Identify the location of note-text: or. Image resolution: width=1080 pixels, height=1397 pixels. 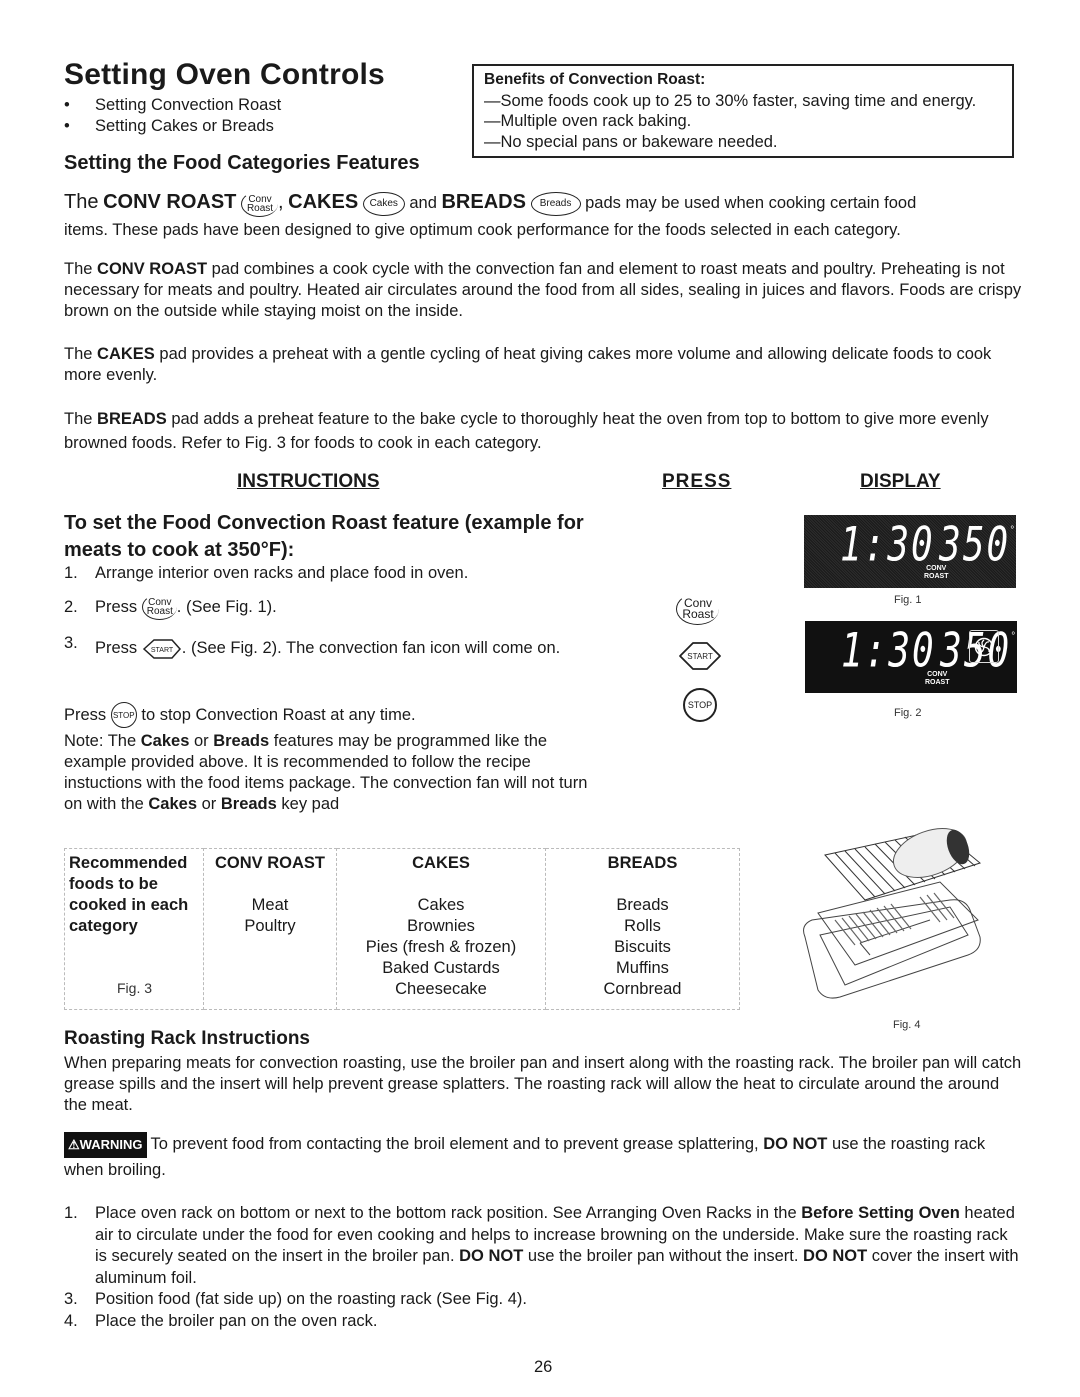
(209, 804).